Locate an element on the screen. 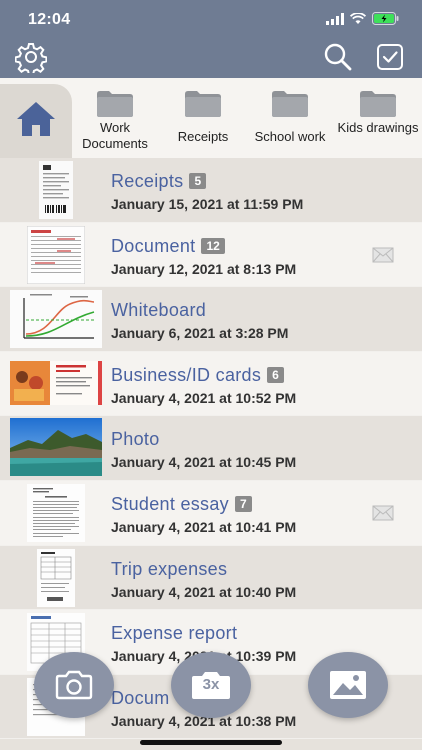  page-count-badge: 12 is located at coordinates (213, 245).